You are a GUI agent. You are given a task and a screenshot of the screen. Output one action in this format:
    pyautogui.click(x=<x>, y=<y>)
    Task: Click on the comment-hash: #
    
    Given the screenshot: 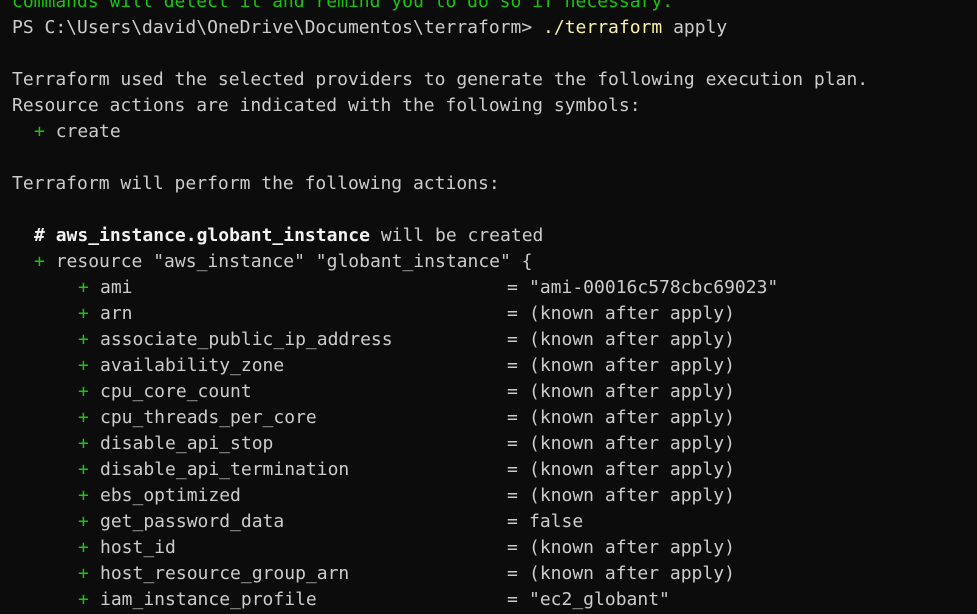 What is the action you would take?
    pyautogui.click(x=39, y=235)
    